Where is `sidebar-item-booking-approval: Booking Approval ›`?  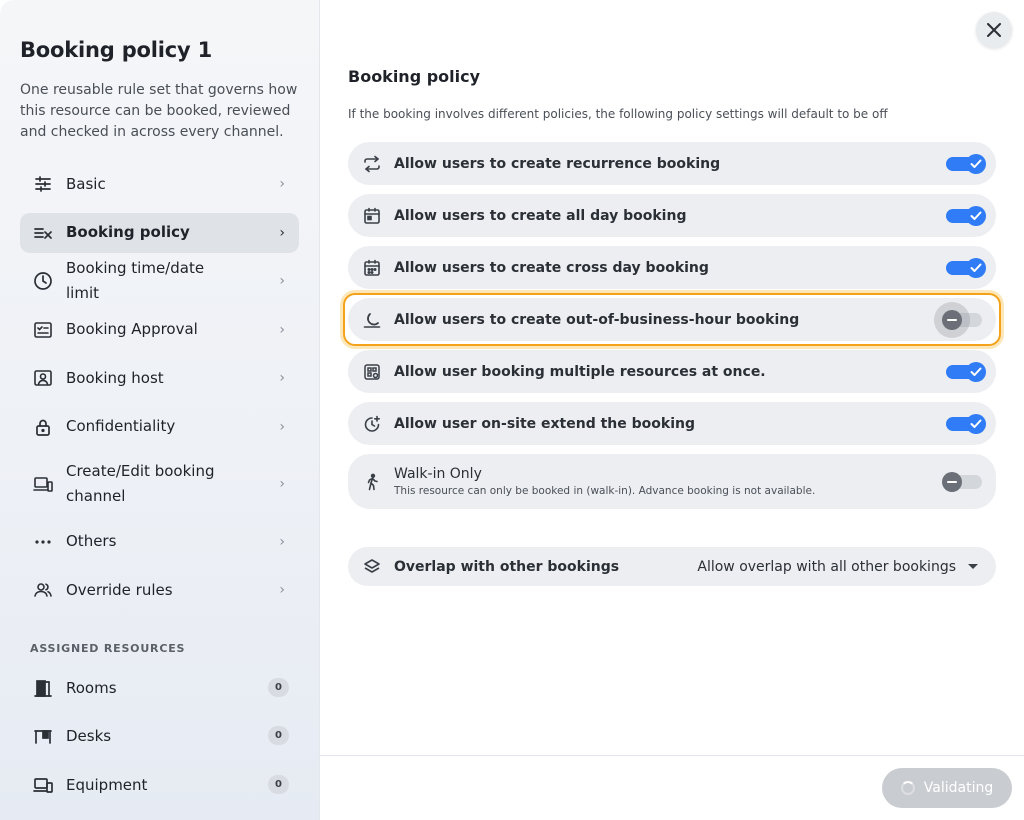
sidebar-item-booking-approval: Booking Approval › is located at coordinates (159, 330).